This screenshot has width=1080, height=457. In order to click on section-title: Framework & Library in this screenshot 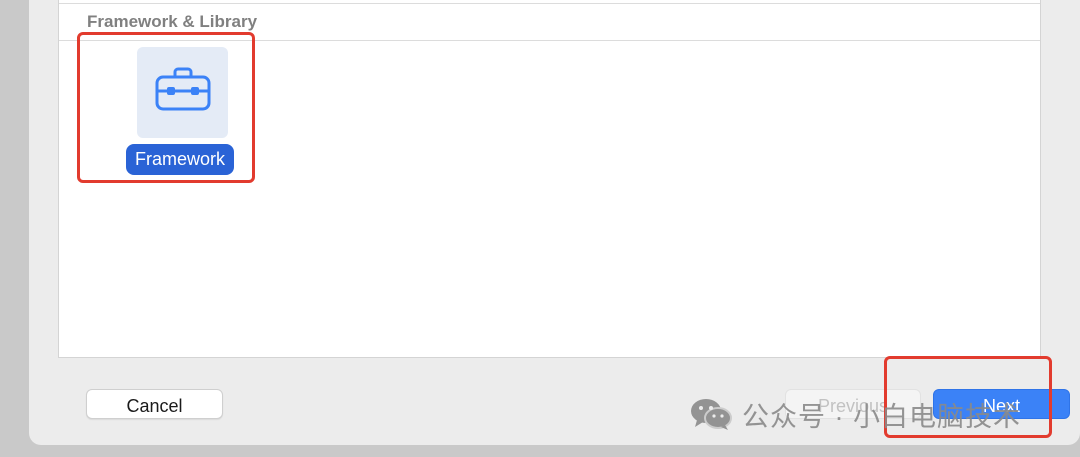, I will do `click(172, 21)`.